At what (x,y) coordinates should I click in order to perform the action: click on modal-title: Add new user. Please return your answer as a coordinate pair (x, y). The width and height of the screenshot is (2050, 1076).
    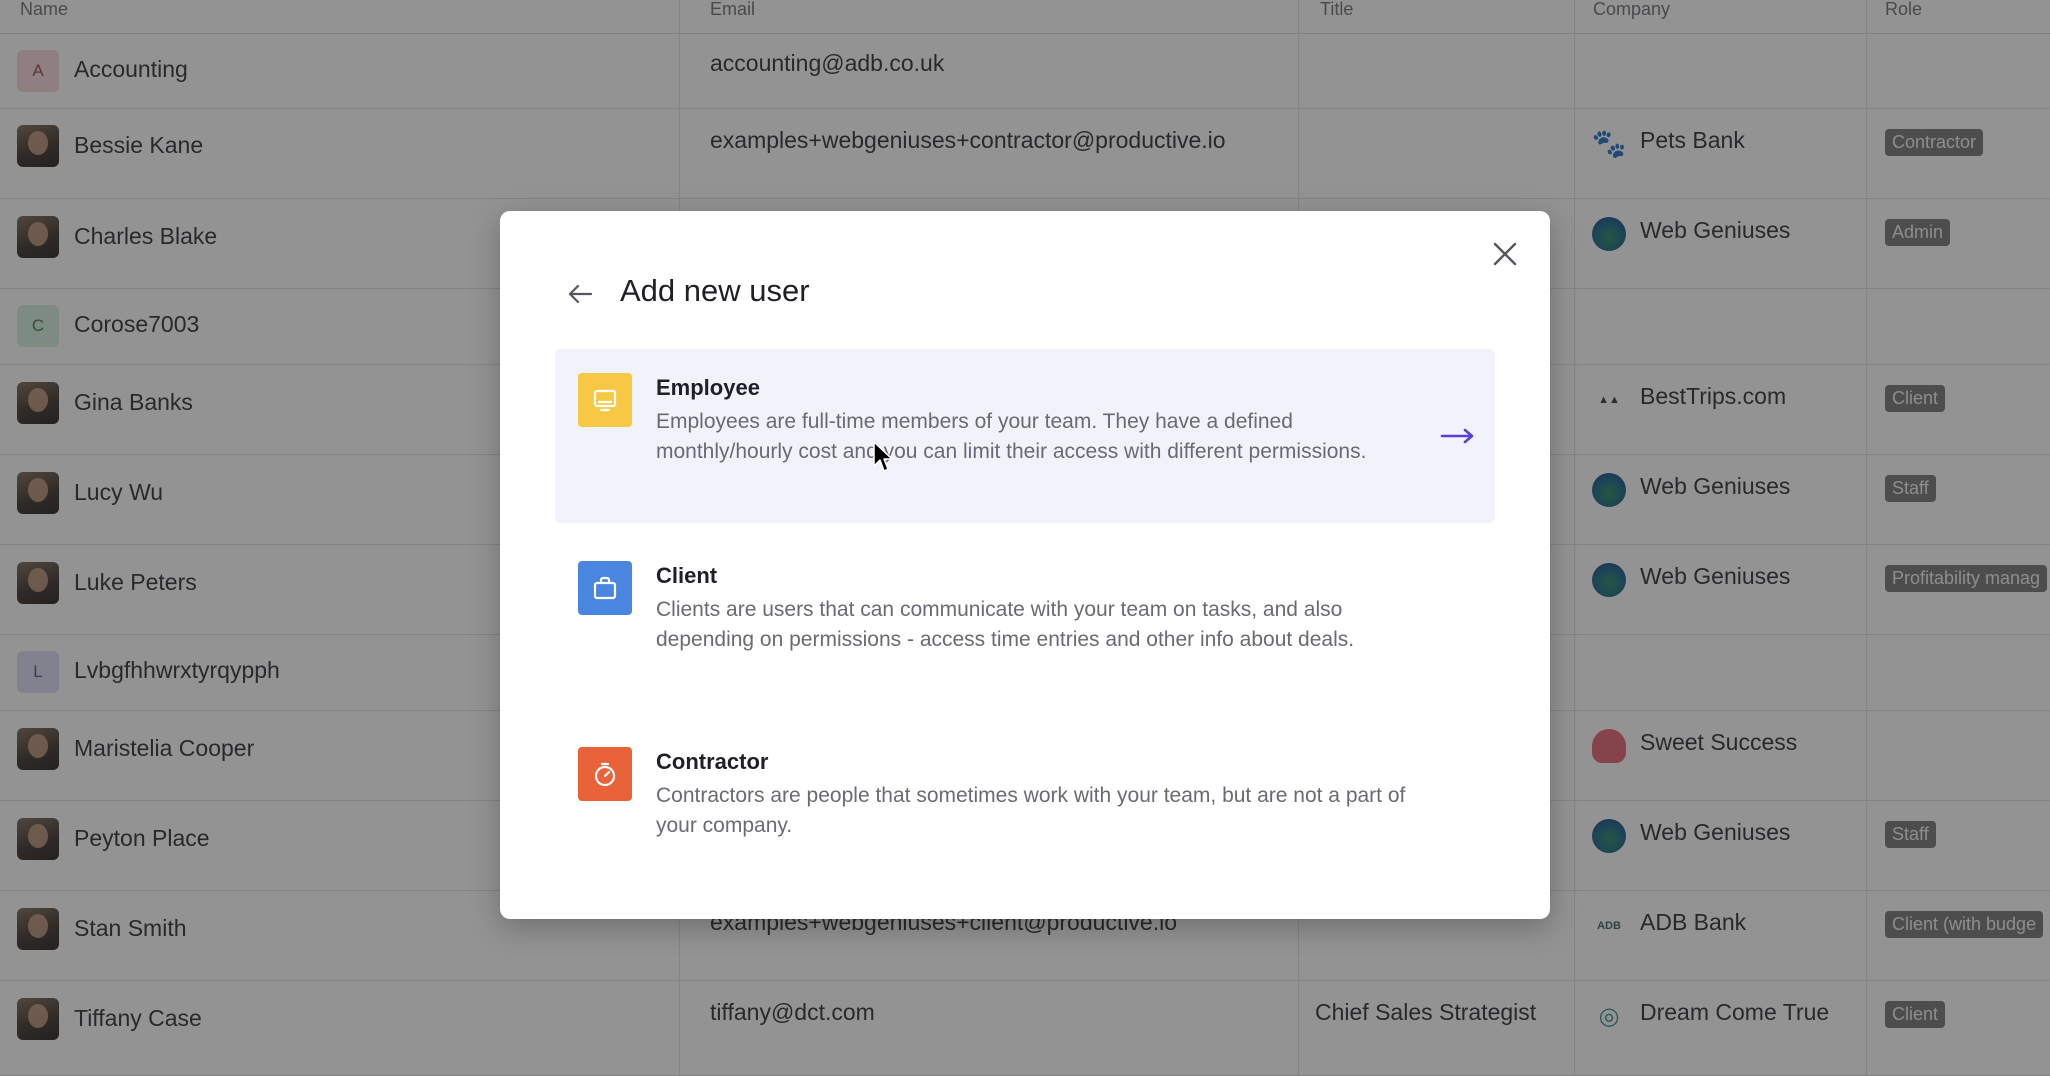
    Looking at the image, I should click on (715, 290).